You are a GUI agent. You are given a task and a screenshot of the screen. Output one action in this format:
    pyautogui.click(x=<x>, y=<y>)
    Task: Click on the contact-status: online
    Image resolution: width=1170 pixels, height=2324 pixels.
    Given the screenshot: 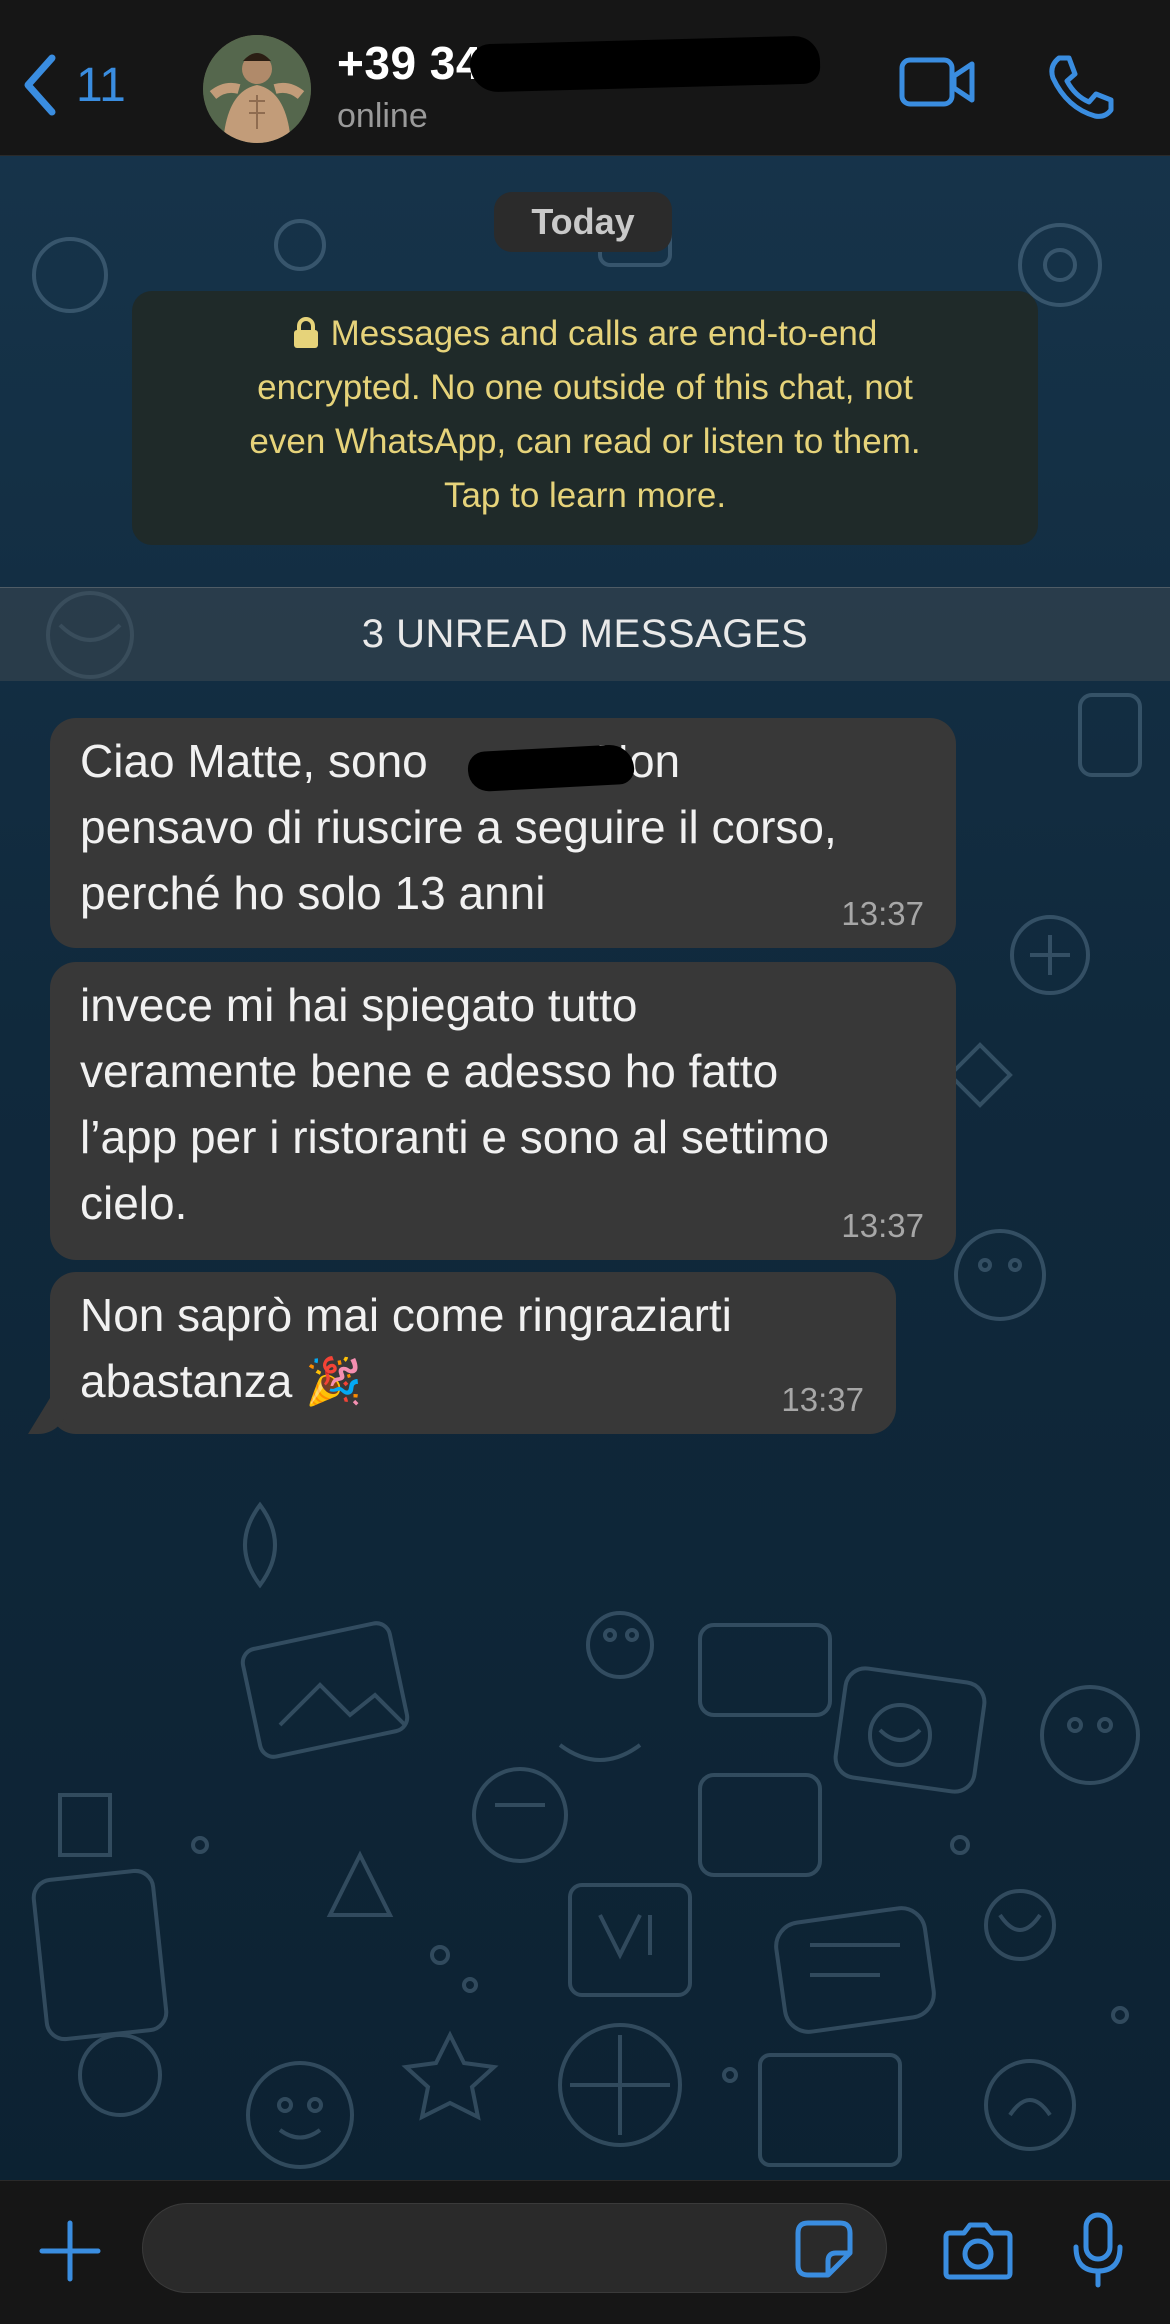 What is the action you would take?
    pyautogui.click(x=382, y=116)
    